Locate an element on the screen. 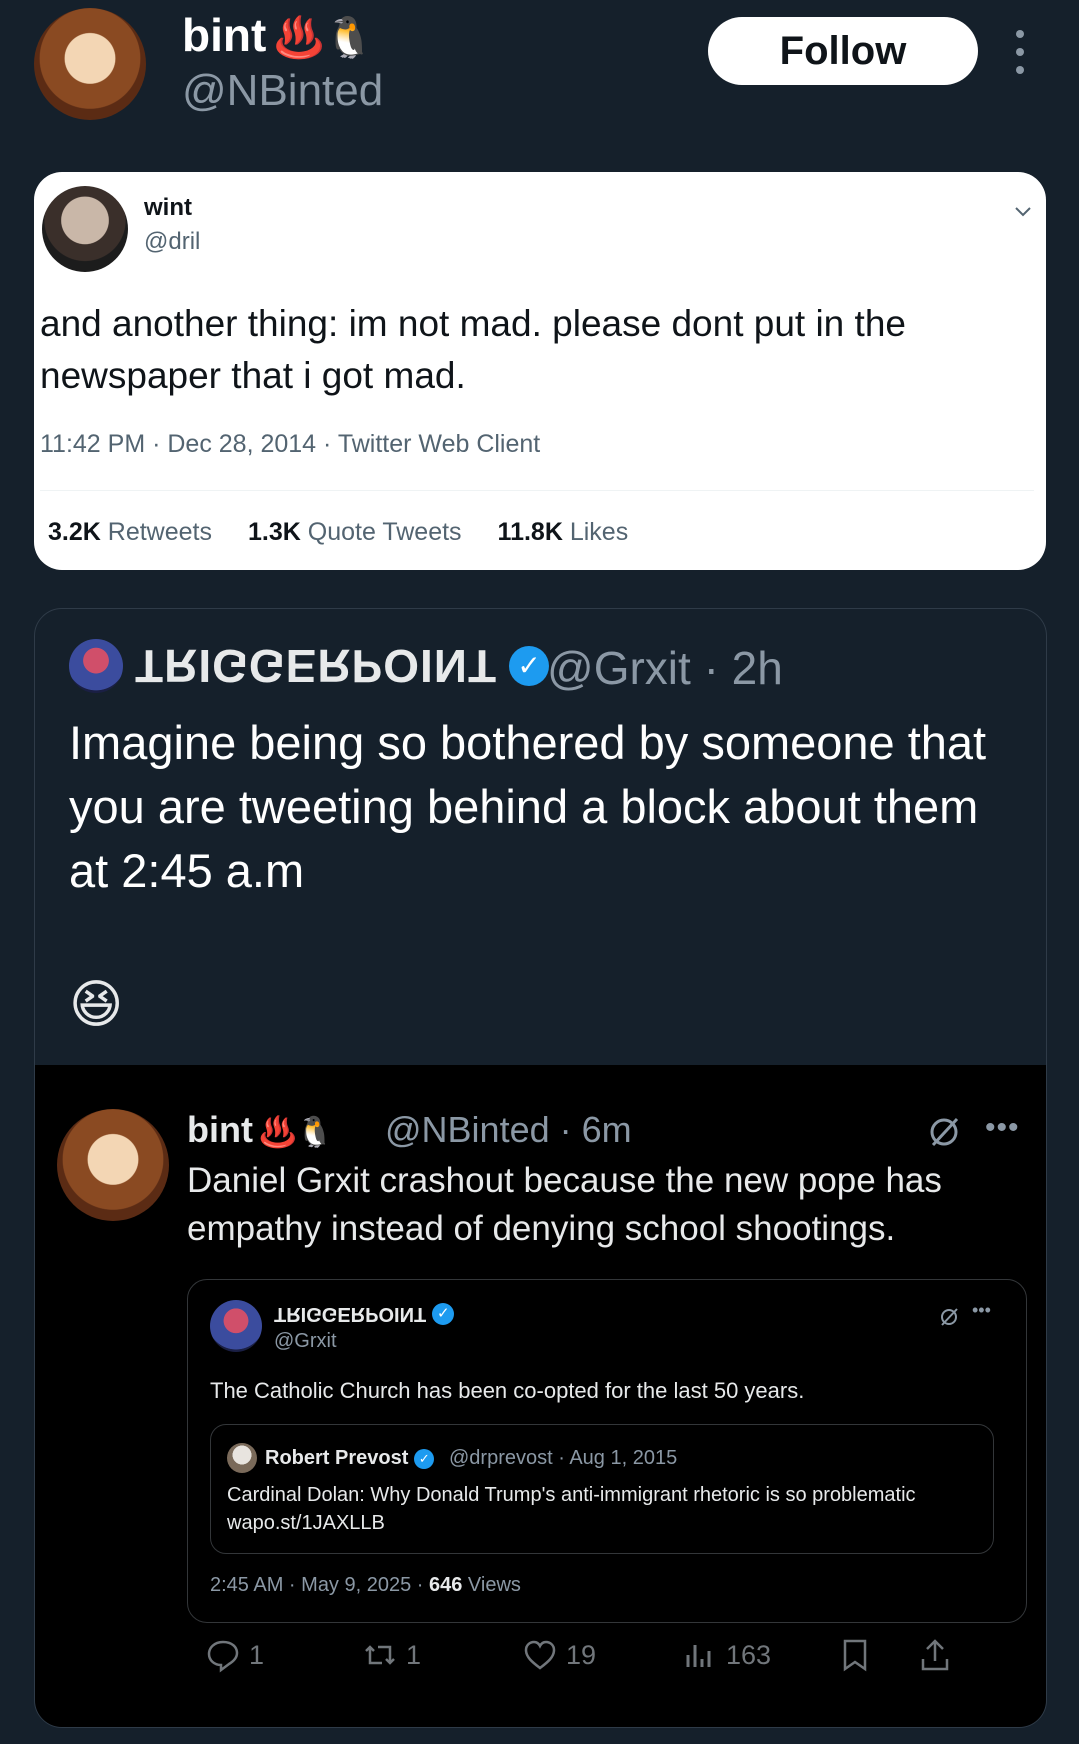  share-button is located at coordinates (935, 1655).